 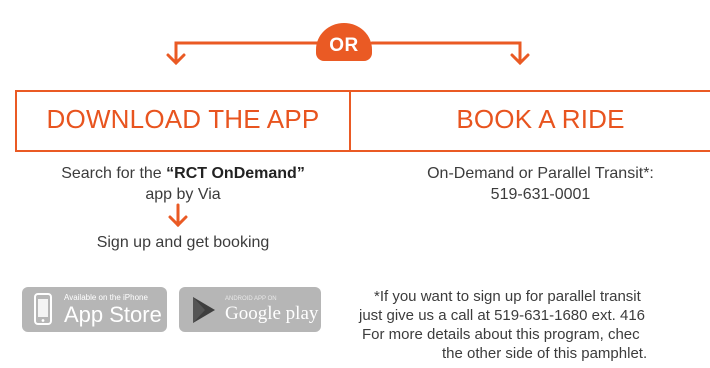 What do you see at coordinates (251, 299) in the screenshot?
I see `google-play-small-text: ANDROID APP ON` at bounding box center [251, 299].